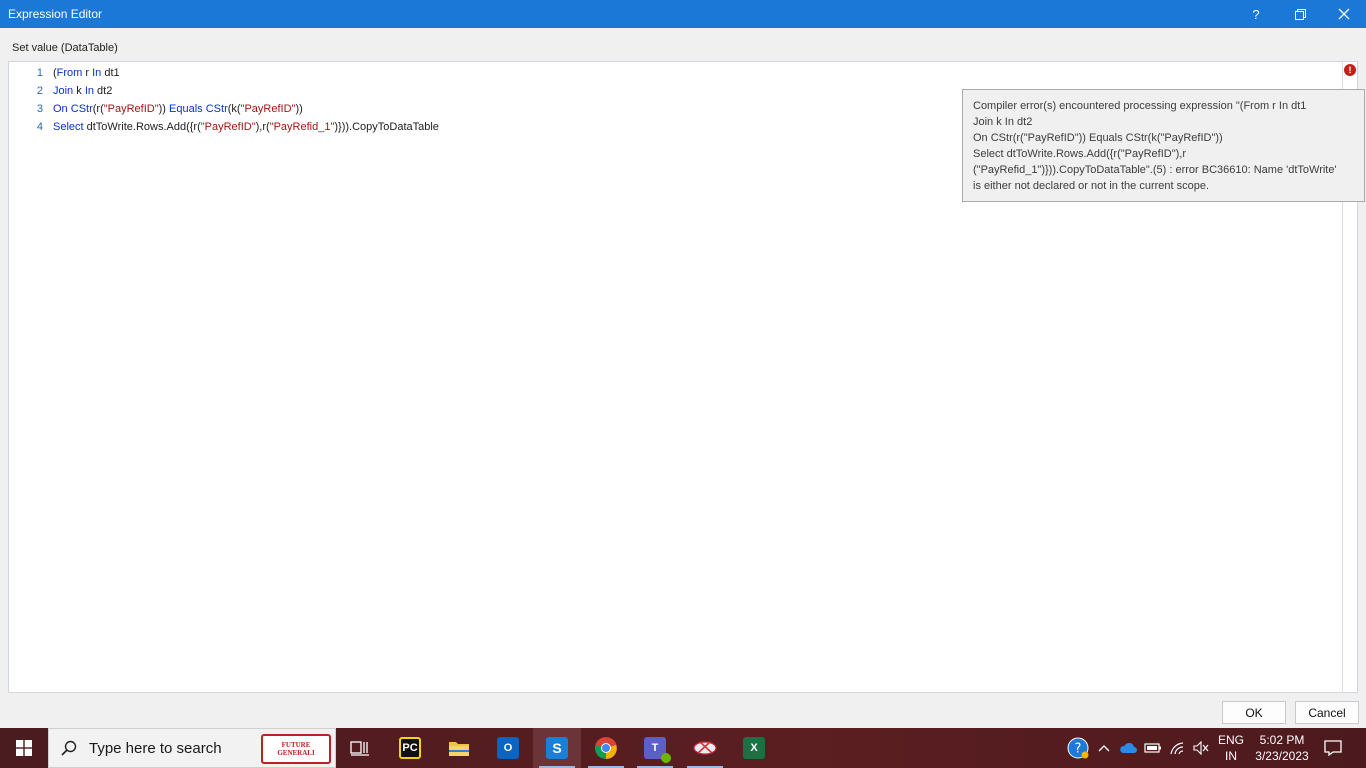 The image size is (1366, 768). I want to click on clock-date: 3/23/2023, so click(1282, 756).